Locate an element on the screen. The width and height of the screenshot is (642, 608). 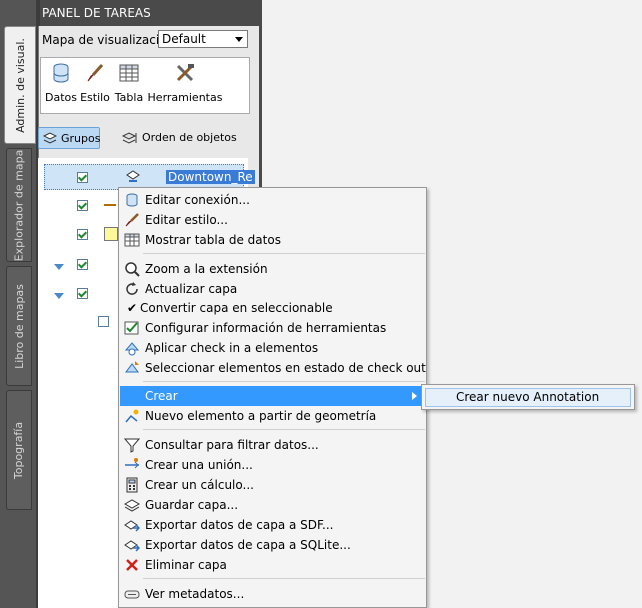
tab-label: Explorador de mapa is located at coordinates (19, 205).